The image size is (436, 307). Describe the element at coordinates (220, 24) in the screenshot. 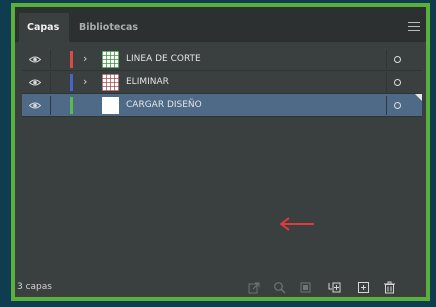

I see `tab-bar: Capas Bibliotecas` at that location.